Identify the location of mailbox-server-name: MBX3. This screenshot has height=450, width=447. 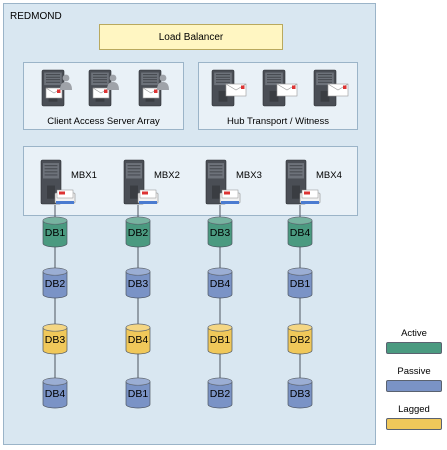
(249, 175).